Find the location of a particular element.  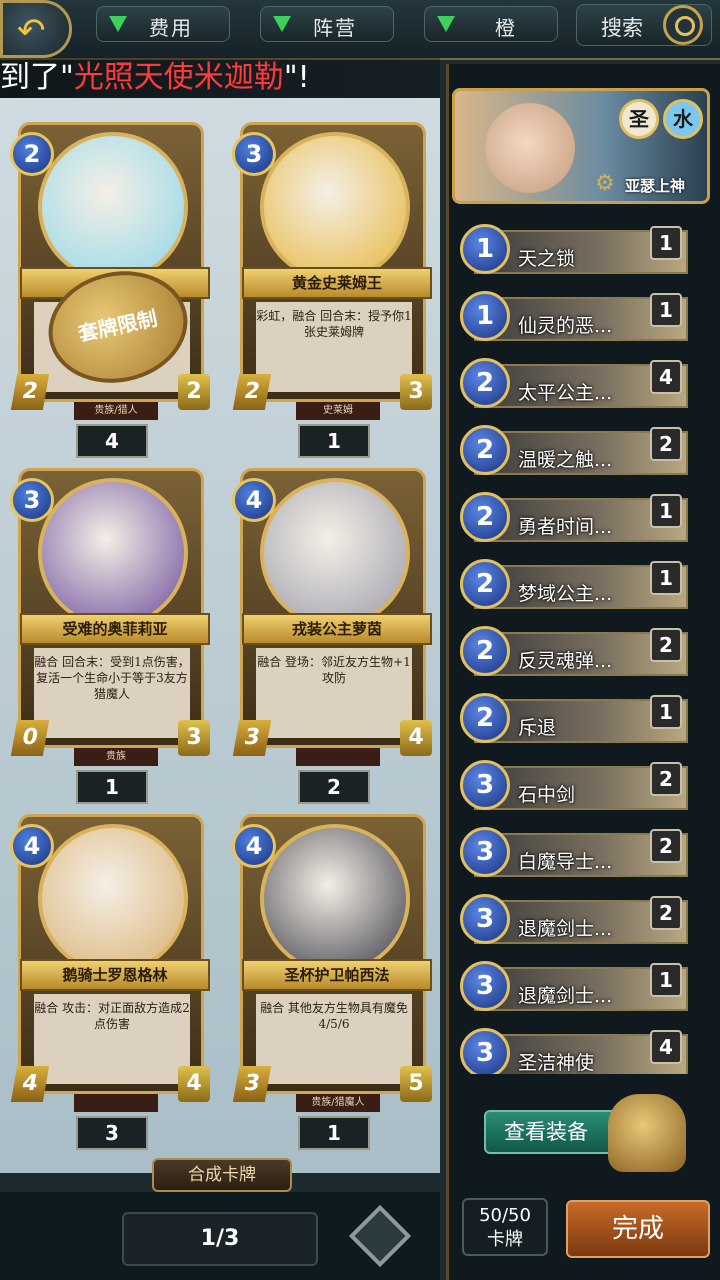

card-description: 融合 攻击：对正面敌方造成2点伤害 is located at coordinates (112, 1039).